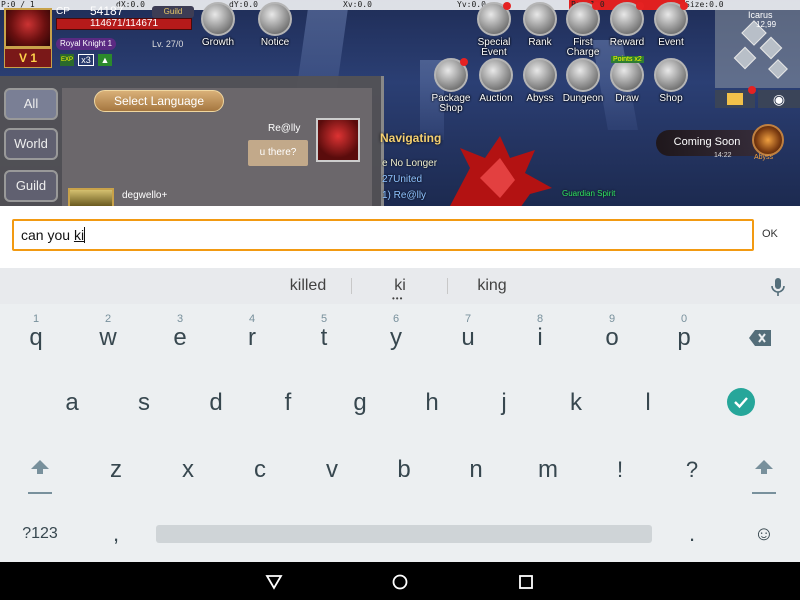  What do you see at coordinates (116, 534) in the screenshot?
I see `key-comma: ,` at bounding box center [116, 534].